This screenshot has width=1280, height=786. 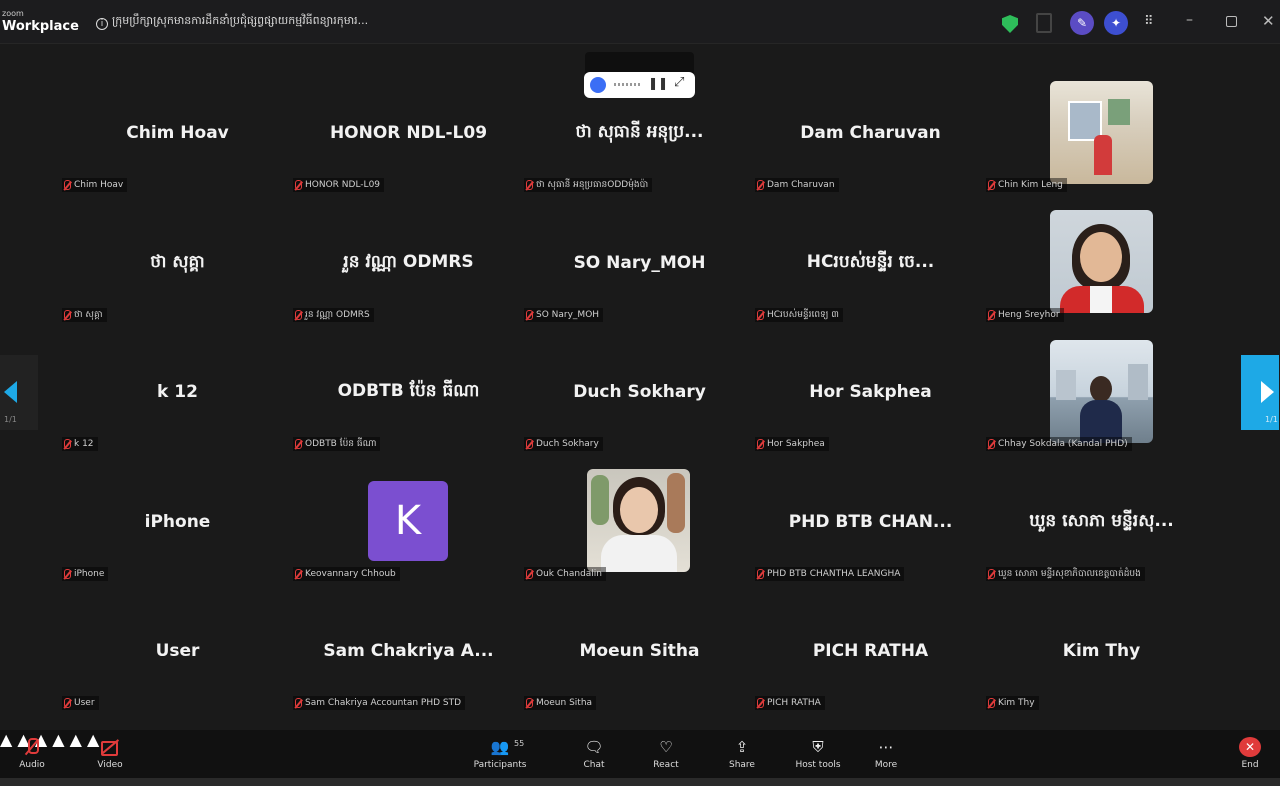 I want to click on participant-label: Hor Sakphea, so click(x=792, y=444).